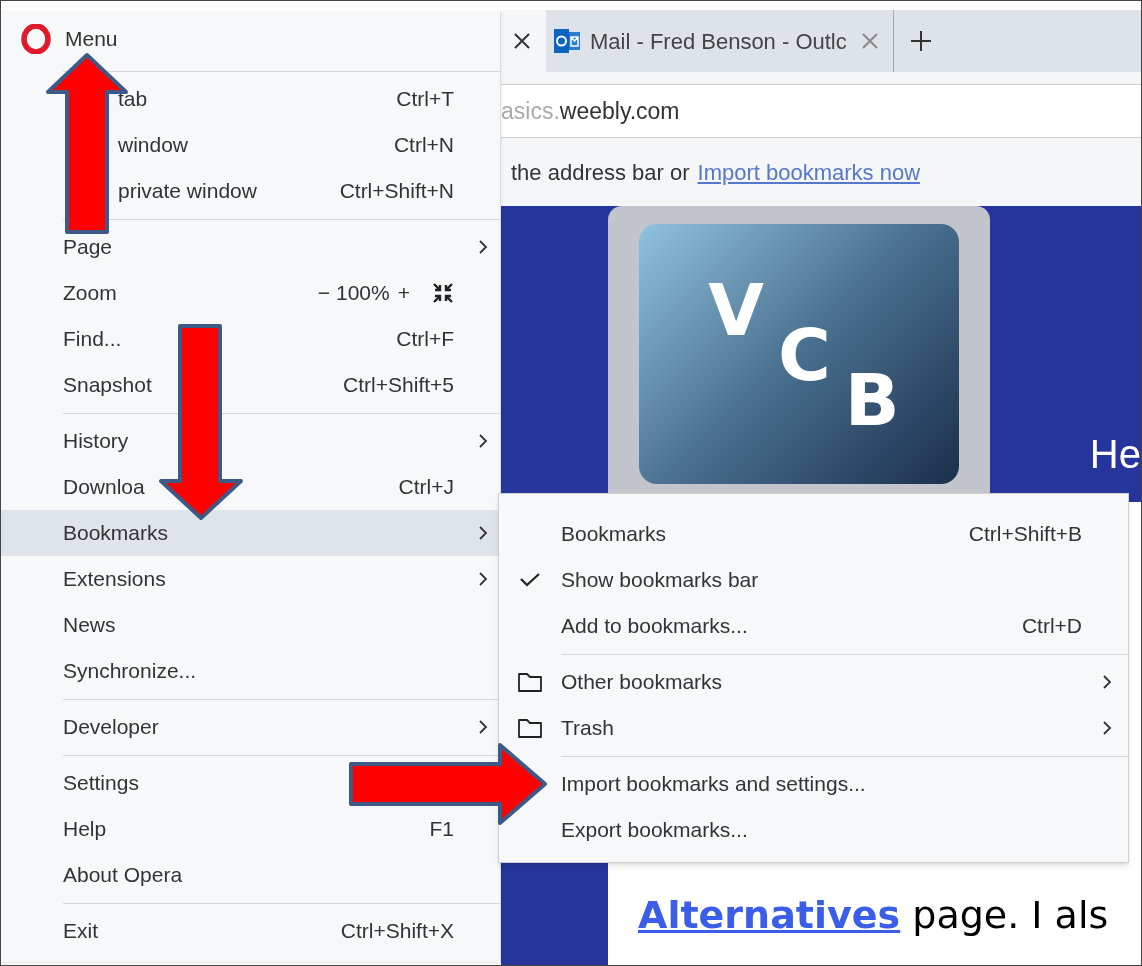 The image size is (1142, 966). What do you see at coordinates (250, 247) in the screenshot?
I see `menu-item: Page` at bounding box center [250, 247].